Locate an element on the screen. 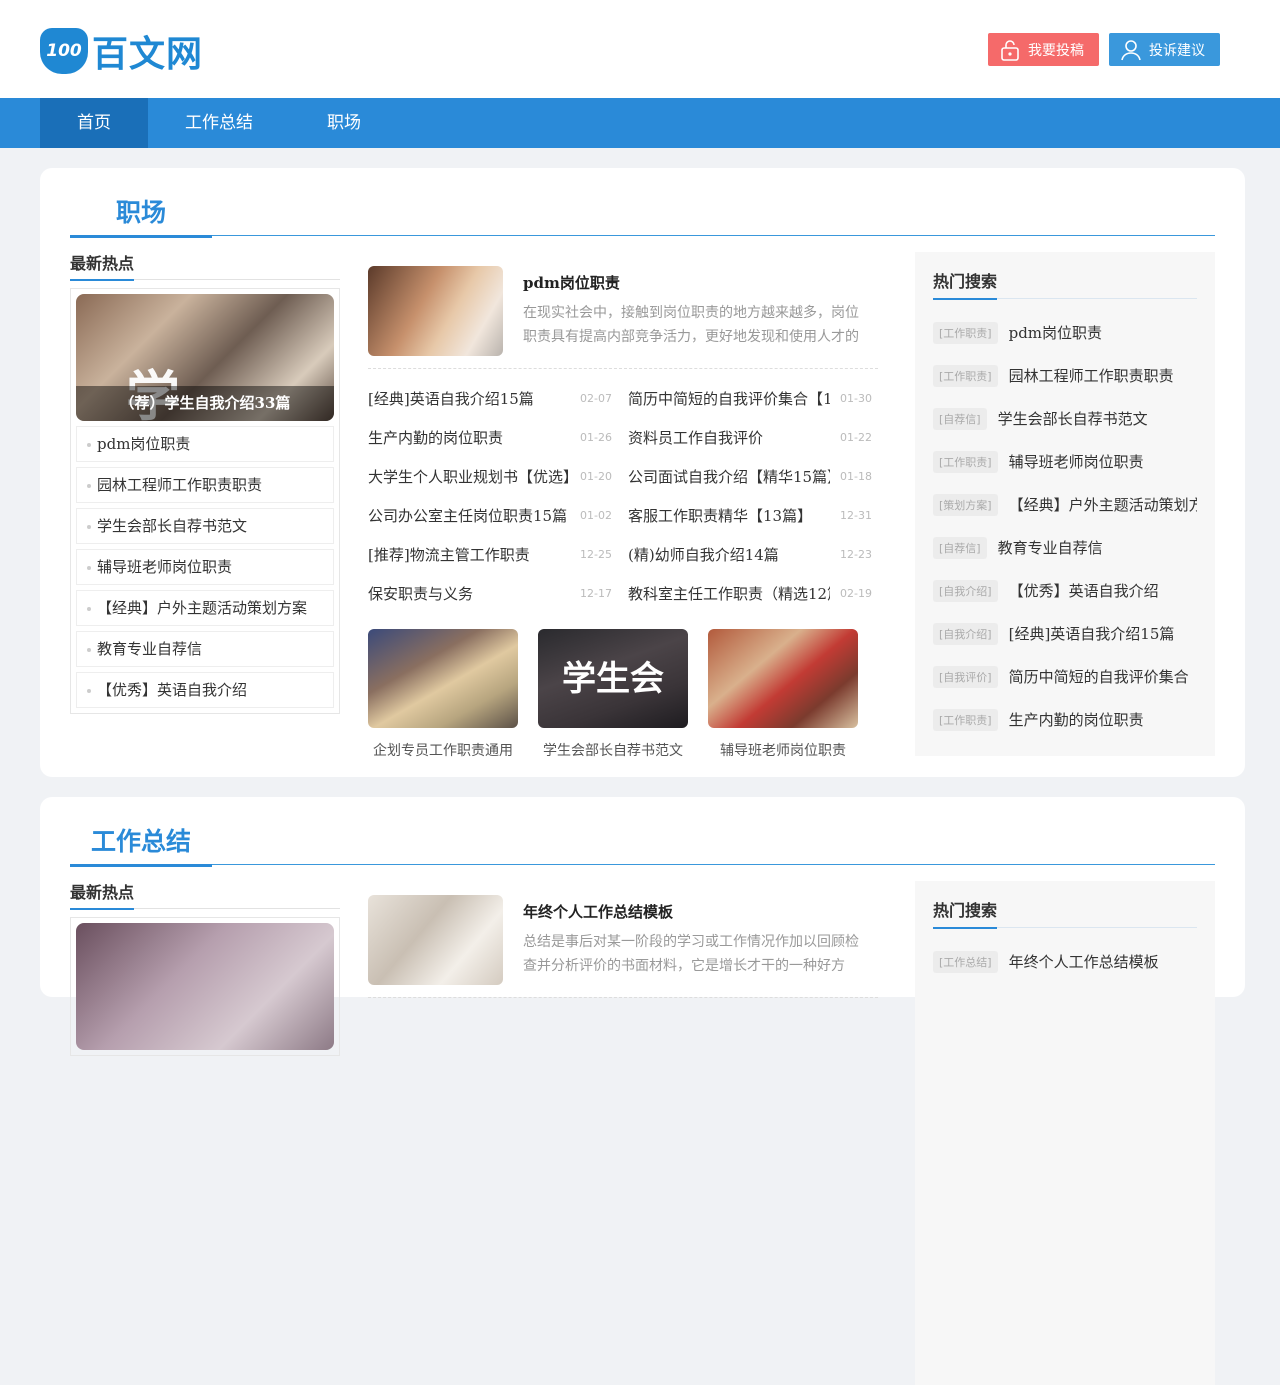 Image resolution: width=1280 pixels, height=1385 pixels. news-title: 生产内勤的岗位职责 is located at coordinates (470, 437).